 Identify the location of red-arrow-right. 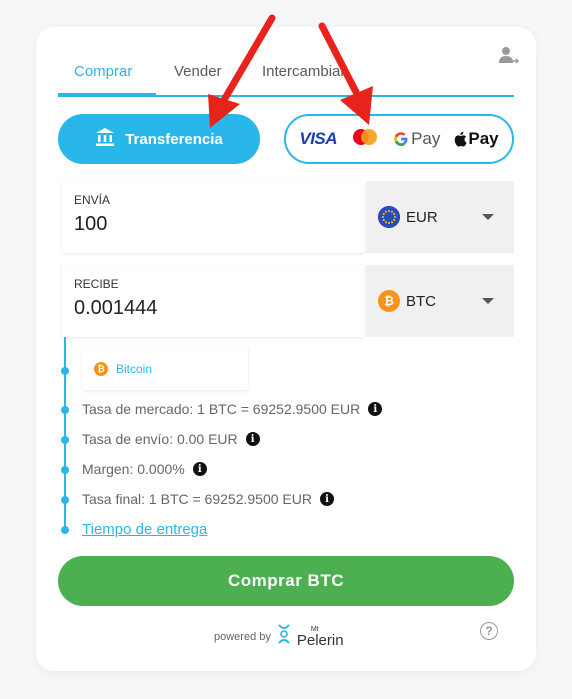
(345, 73).